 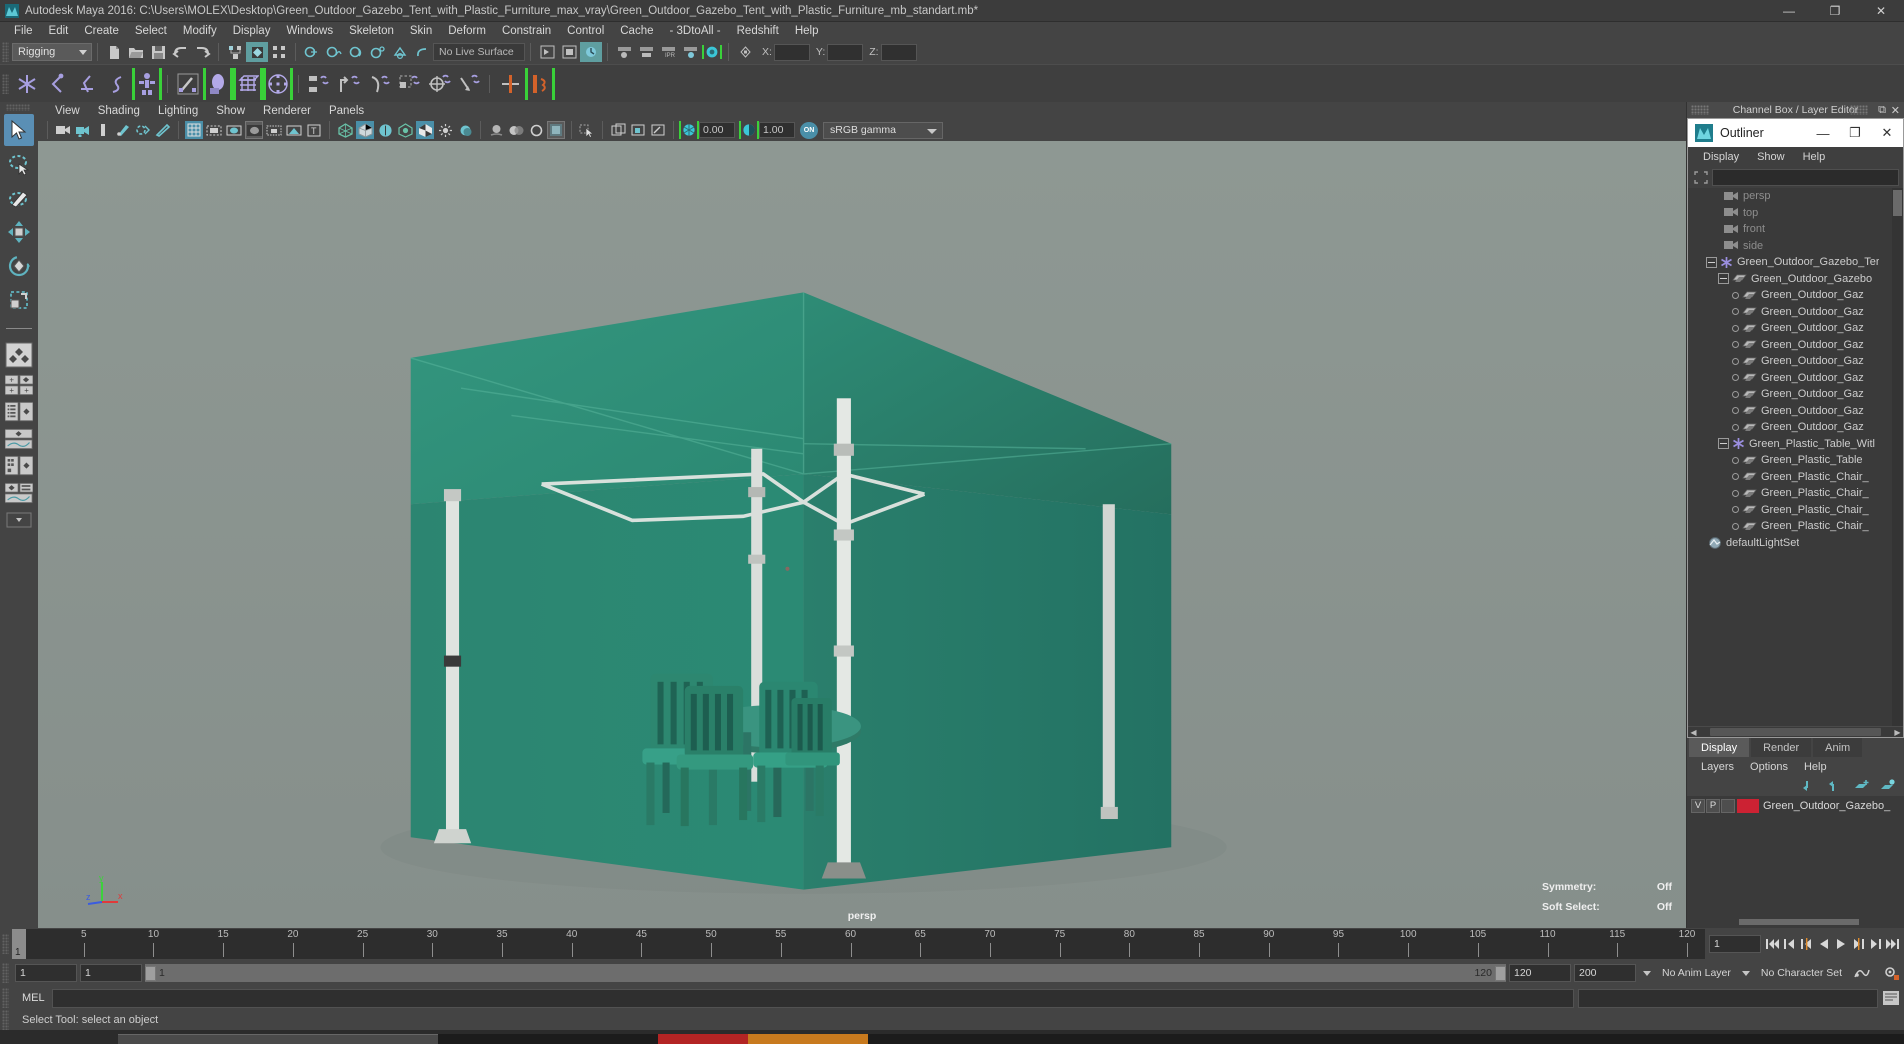 I want to click on layer-menu-layers: Layers, so click(x=1717, y=767).